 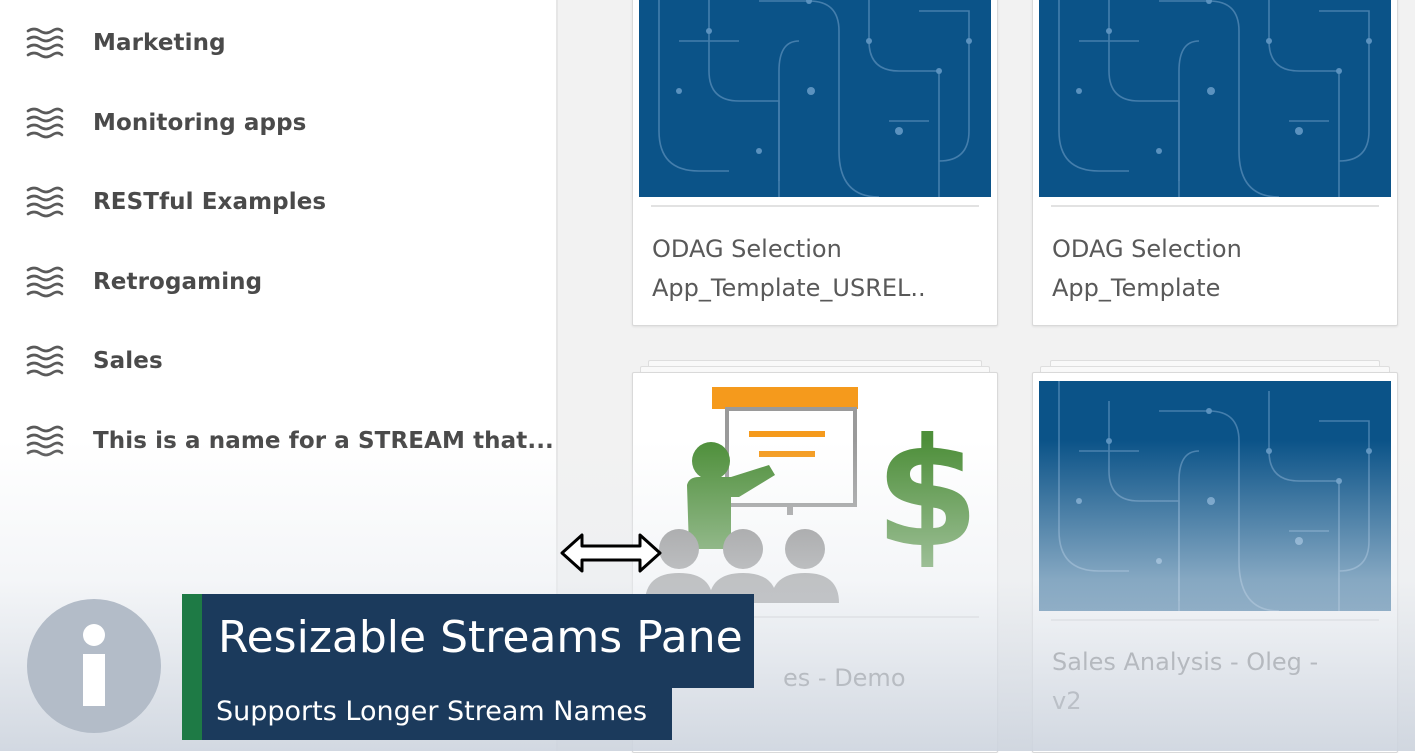 I want to click on app-card-odag-usrel: ODAG Selection App_Template_USREL.., so click(x=815, y=163).